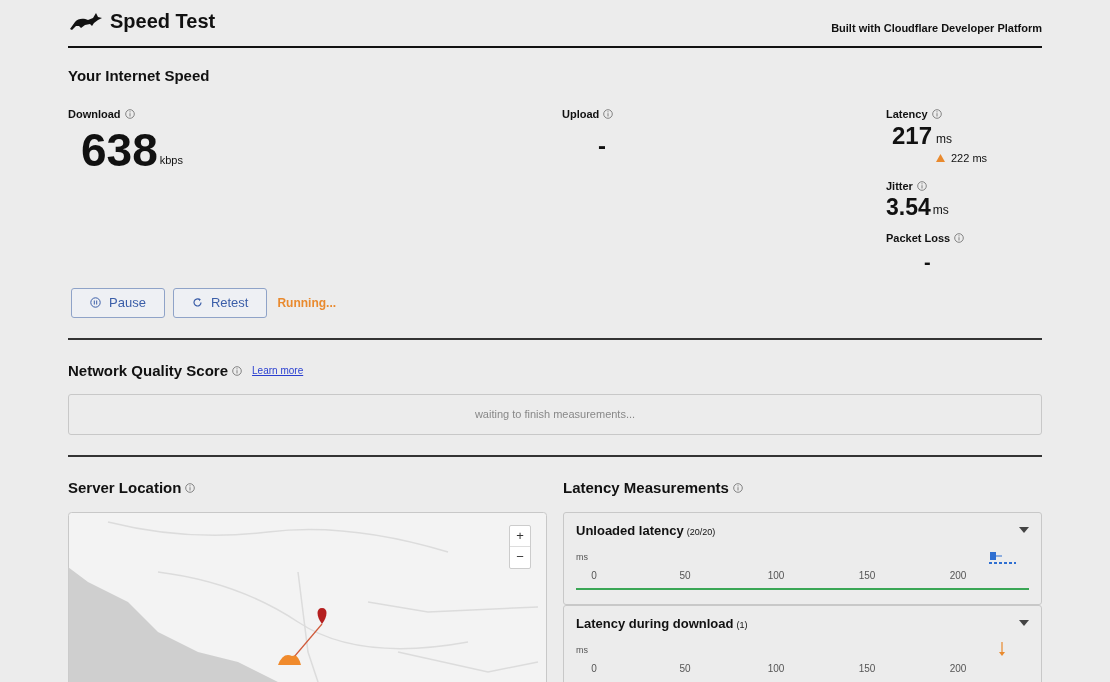  I want to click on metric-label: Download, so click(94, 114).